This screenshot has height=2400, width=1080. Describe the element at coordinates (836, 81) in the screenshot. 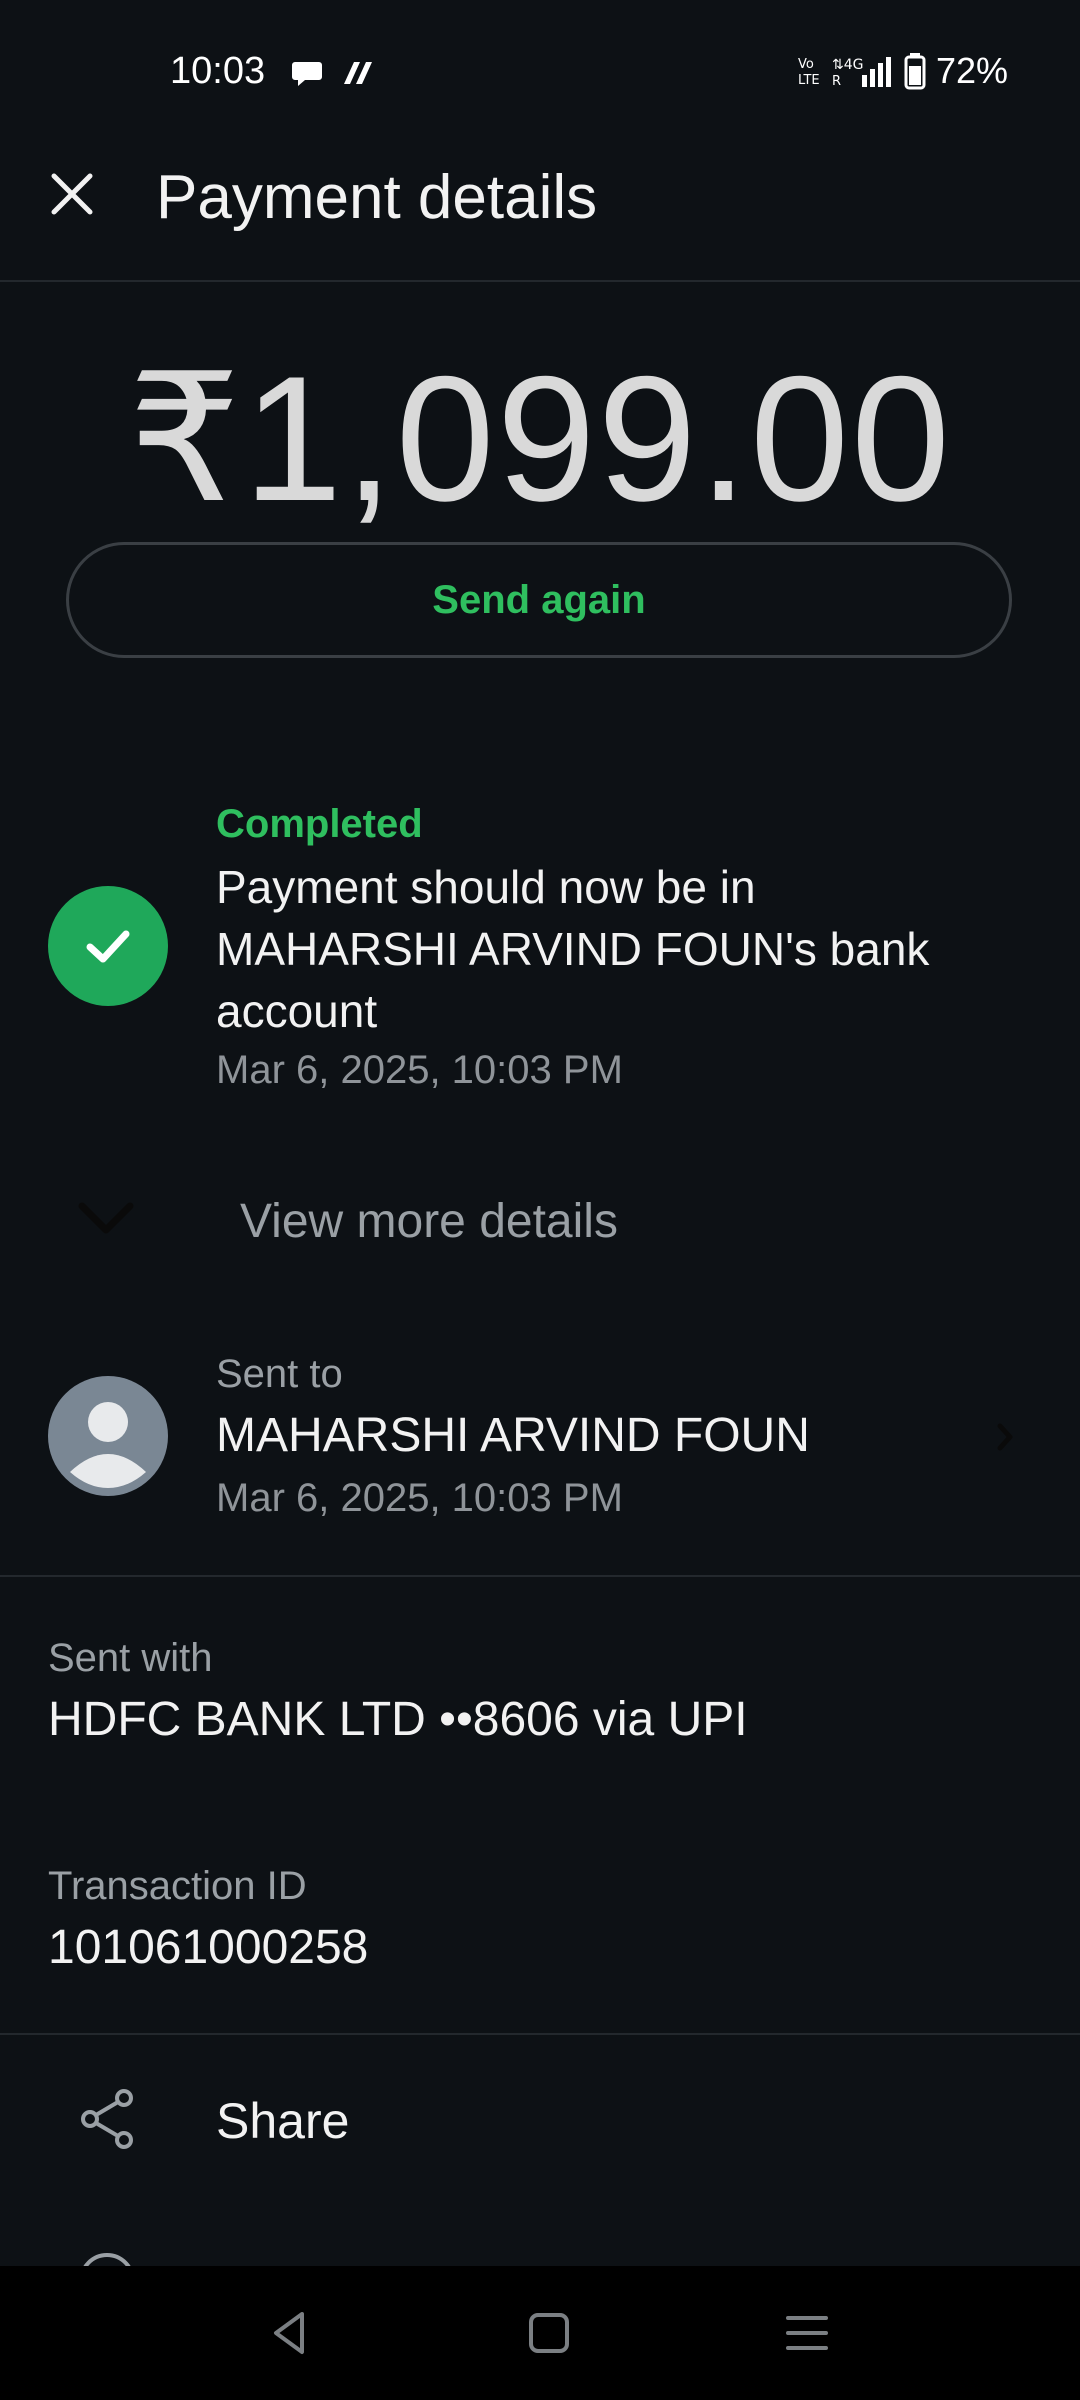

I see `svg-text: R` at that location.